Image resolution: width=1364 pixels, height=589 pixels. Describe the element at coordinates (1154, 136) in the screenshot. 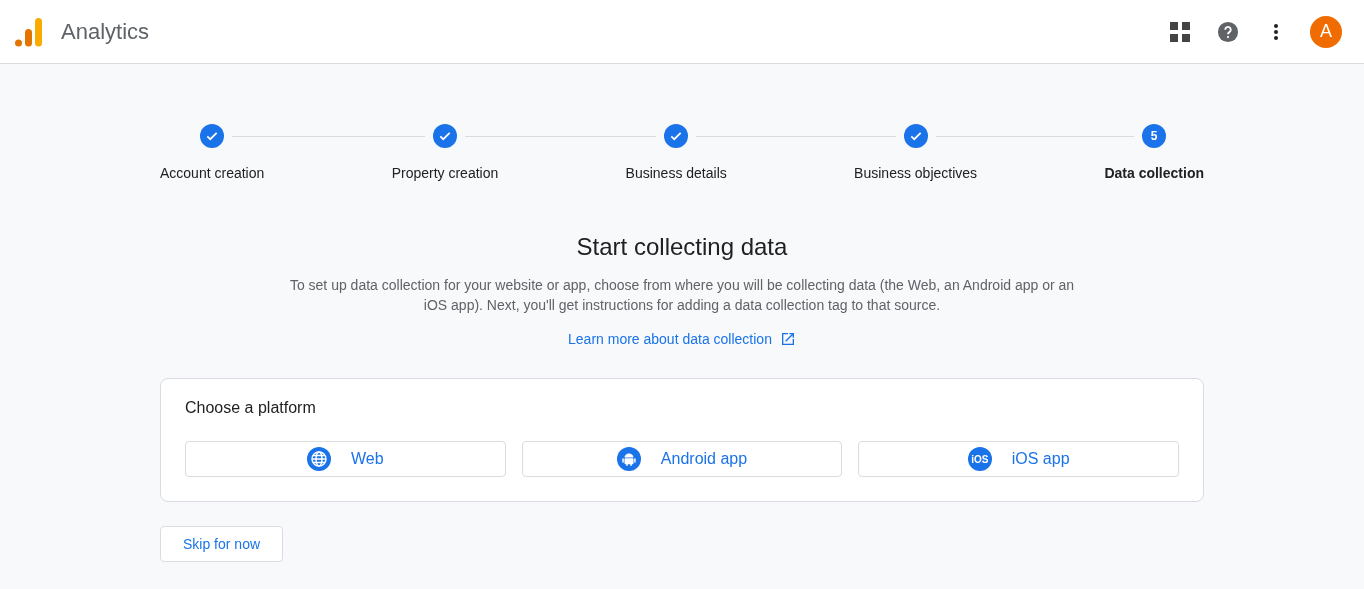

I see `step-number: 5` at that location.